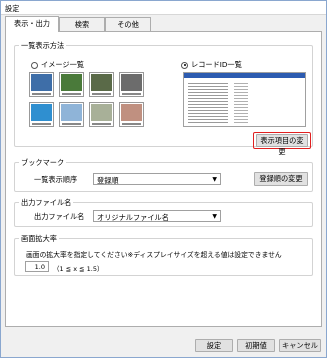 Image resolution: width=327 pixels, height=358 pixels. Describe the element at coordinates (56, 179) in the screenshot. I see `order-label: 一覧表示順序` at that location.